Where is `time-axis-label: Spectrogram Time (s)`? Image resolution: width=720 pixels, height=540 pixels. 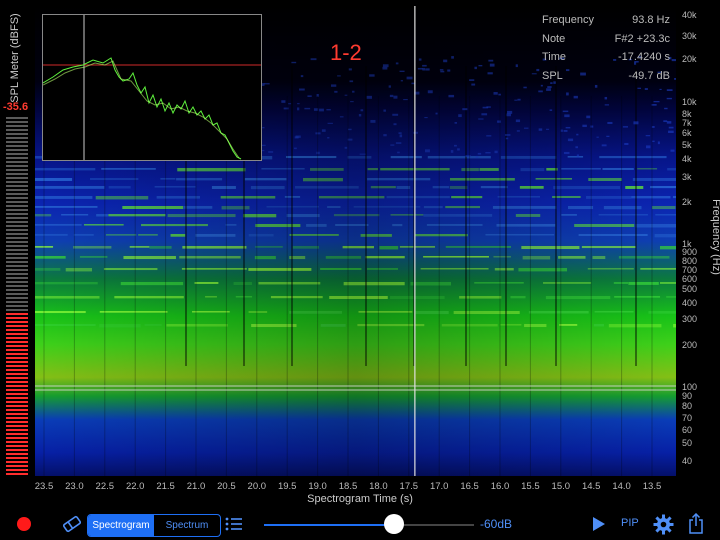 time-axis-label: Spectrogram Time (s) is located at coordinates (360, 499).